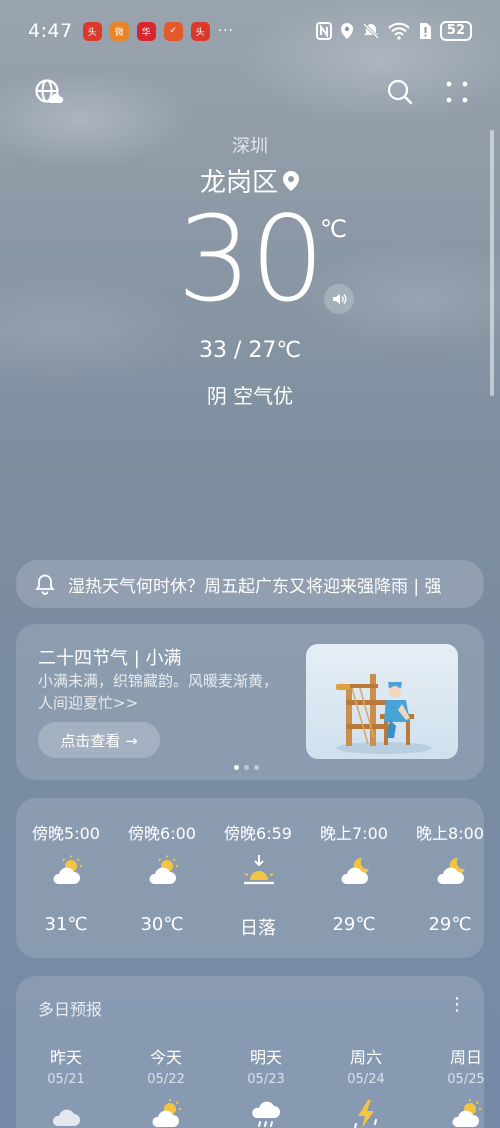 This screenshot has height=1128, width=500. What do you see at coordinates (110, 658) in the screenshot?
I see `solar-term-title: 二十四节气 | 小满` at bounding box center [110, 658].